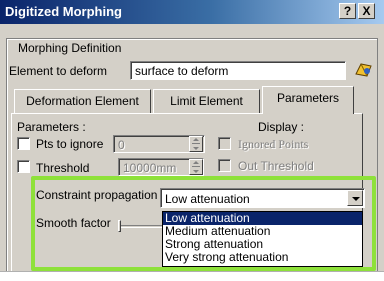 This screenshot has height=281, width=384. What do you see at coordinates (70, 144) in the screenshot?
I see `pts-to-ignore-label: Pts to ignore` at bounding box center [70, 144].